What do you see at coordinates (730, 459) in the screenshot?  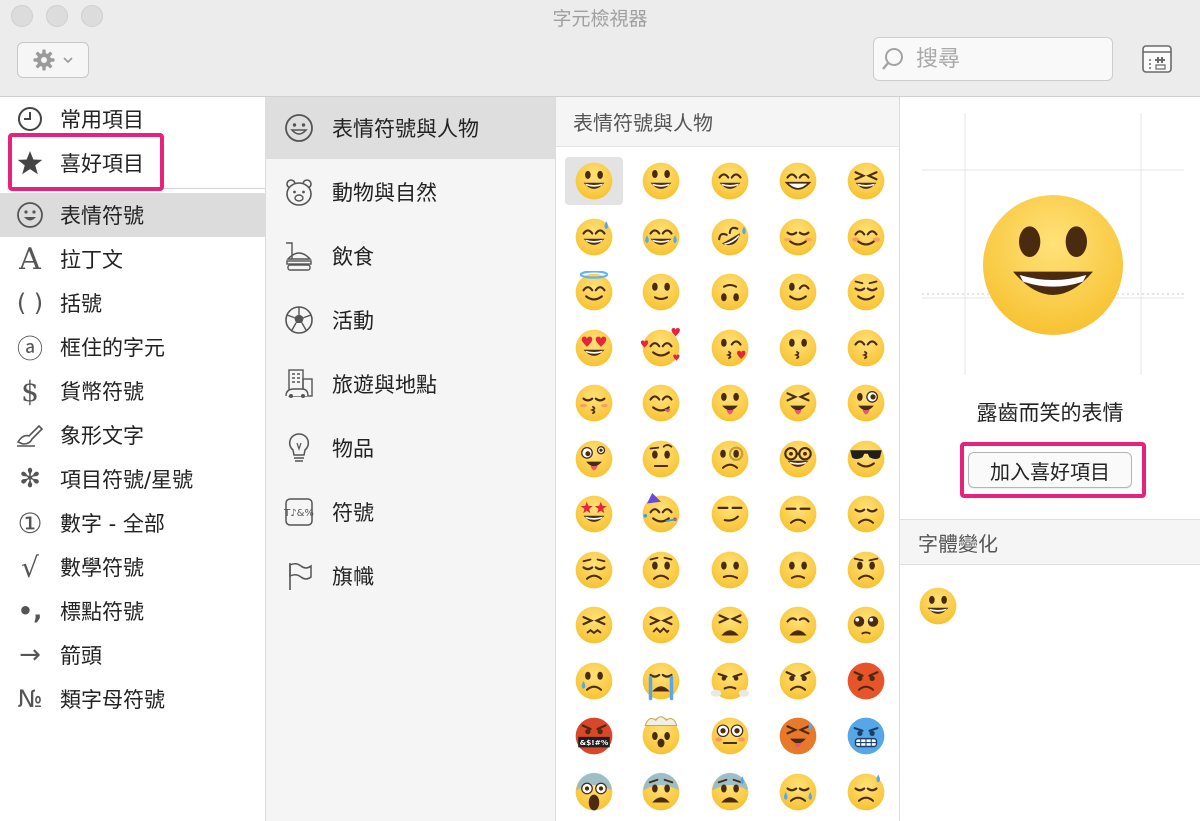 I see `monocle-face-icon` at bounding box center [730, 459].